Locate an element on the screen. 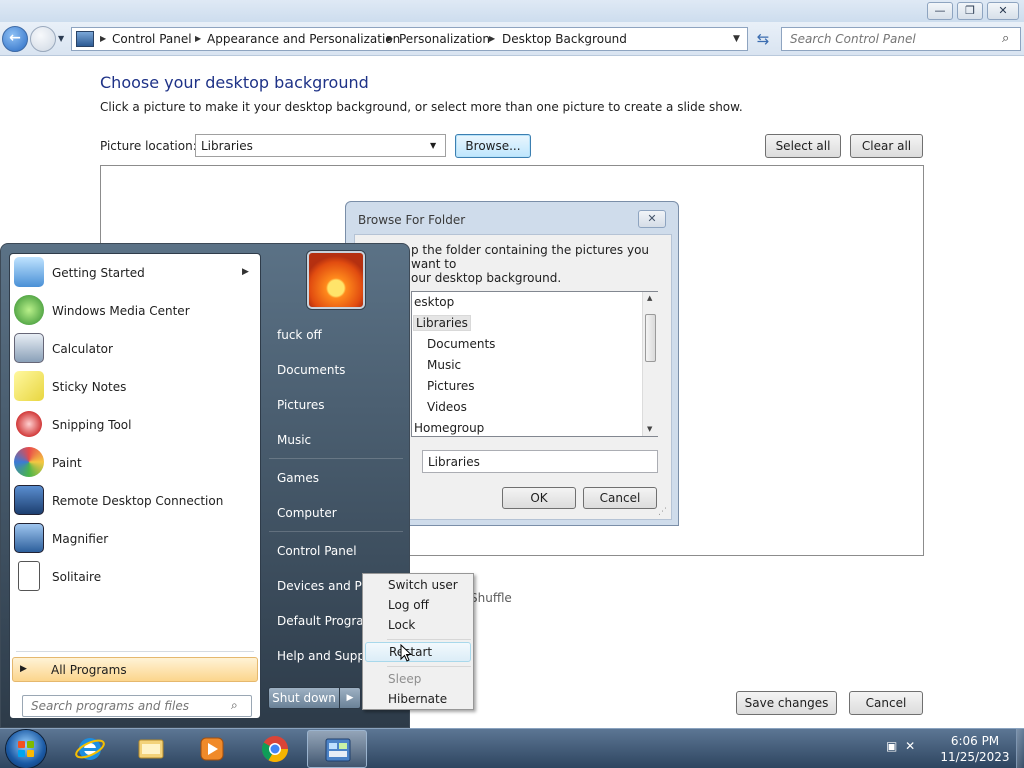 The image size is (1024, 768). show-desktop-button is located at coordinates (1020, 748).